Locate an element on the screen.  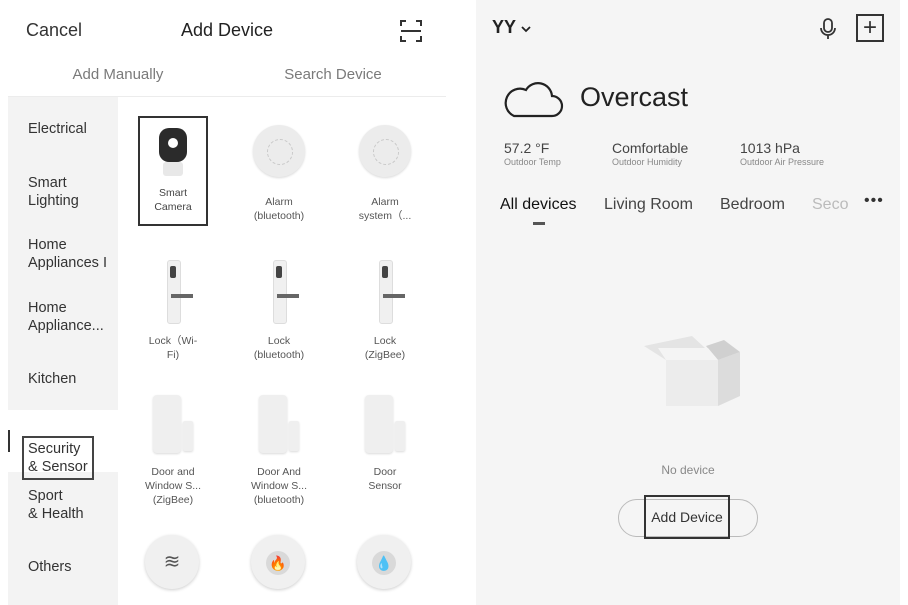
add-device-label: Add Device is located at coordinates (687, 517).